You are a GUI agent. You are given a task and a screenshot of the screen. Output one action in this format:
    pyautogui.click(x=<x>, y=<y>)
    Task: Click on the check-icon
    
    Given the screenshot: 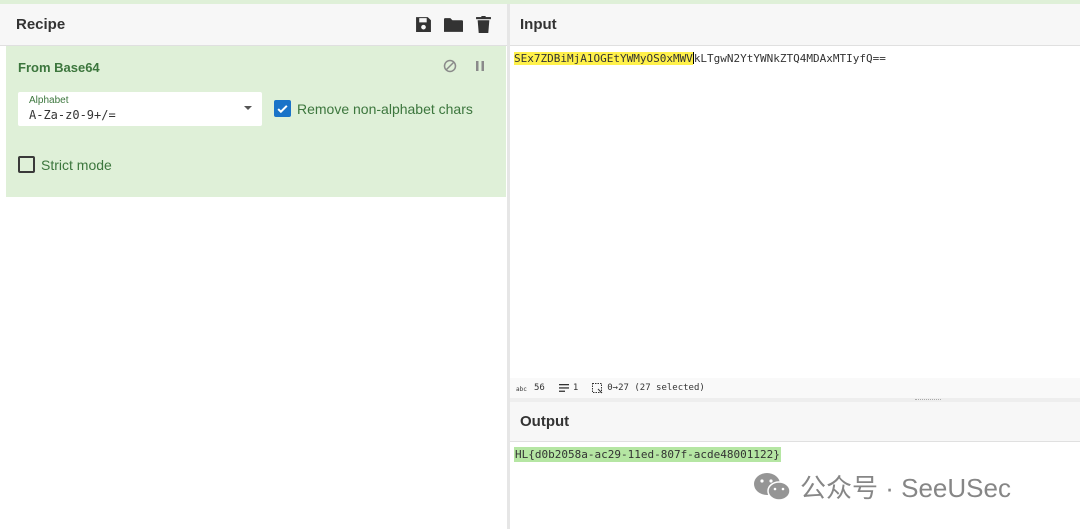 What is the action you would take?
    pyautogui.click(x=282, y=109)
    